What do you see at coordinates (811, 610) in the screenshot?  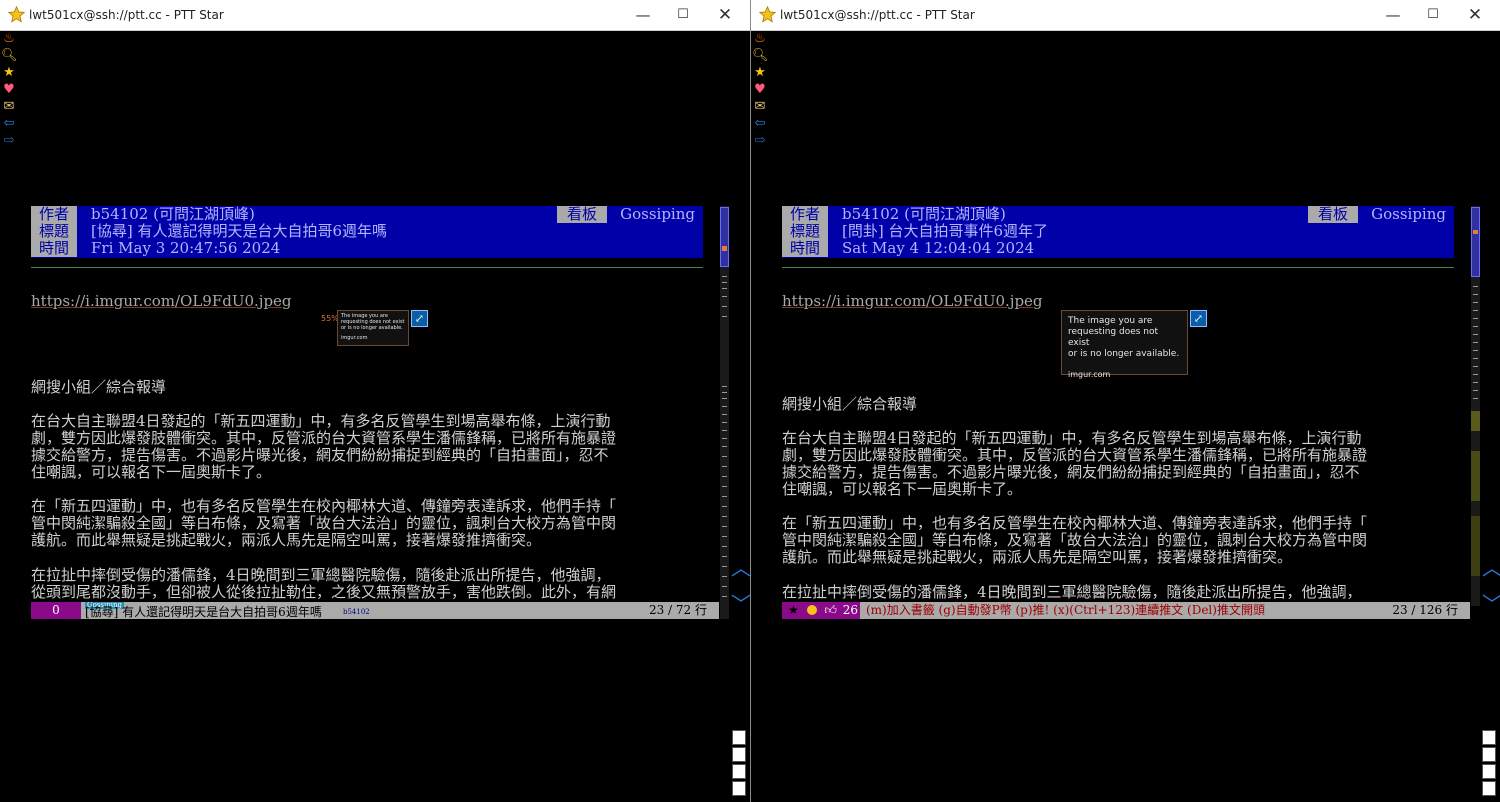 I see `emoji-icon` at bounding box center [811, 610].